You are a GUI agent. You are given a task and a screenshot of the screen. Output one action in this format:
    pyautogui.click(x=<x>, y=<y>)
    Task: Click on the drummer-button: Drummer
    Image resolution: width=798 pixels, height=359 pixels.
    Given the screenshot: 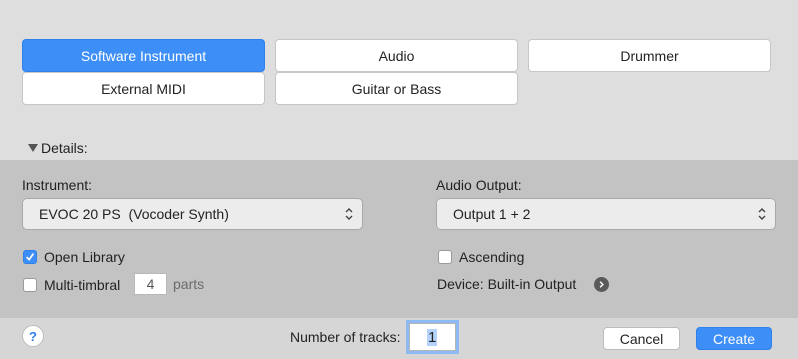 What is the action you would take?
    pyautogui.click(x=649, y=55)
    